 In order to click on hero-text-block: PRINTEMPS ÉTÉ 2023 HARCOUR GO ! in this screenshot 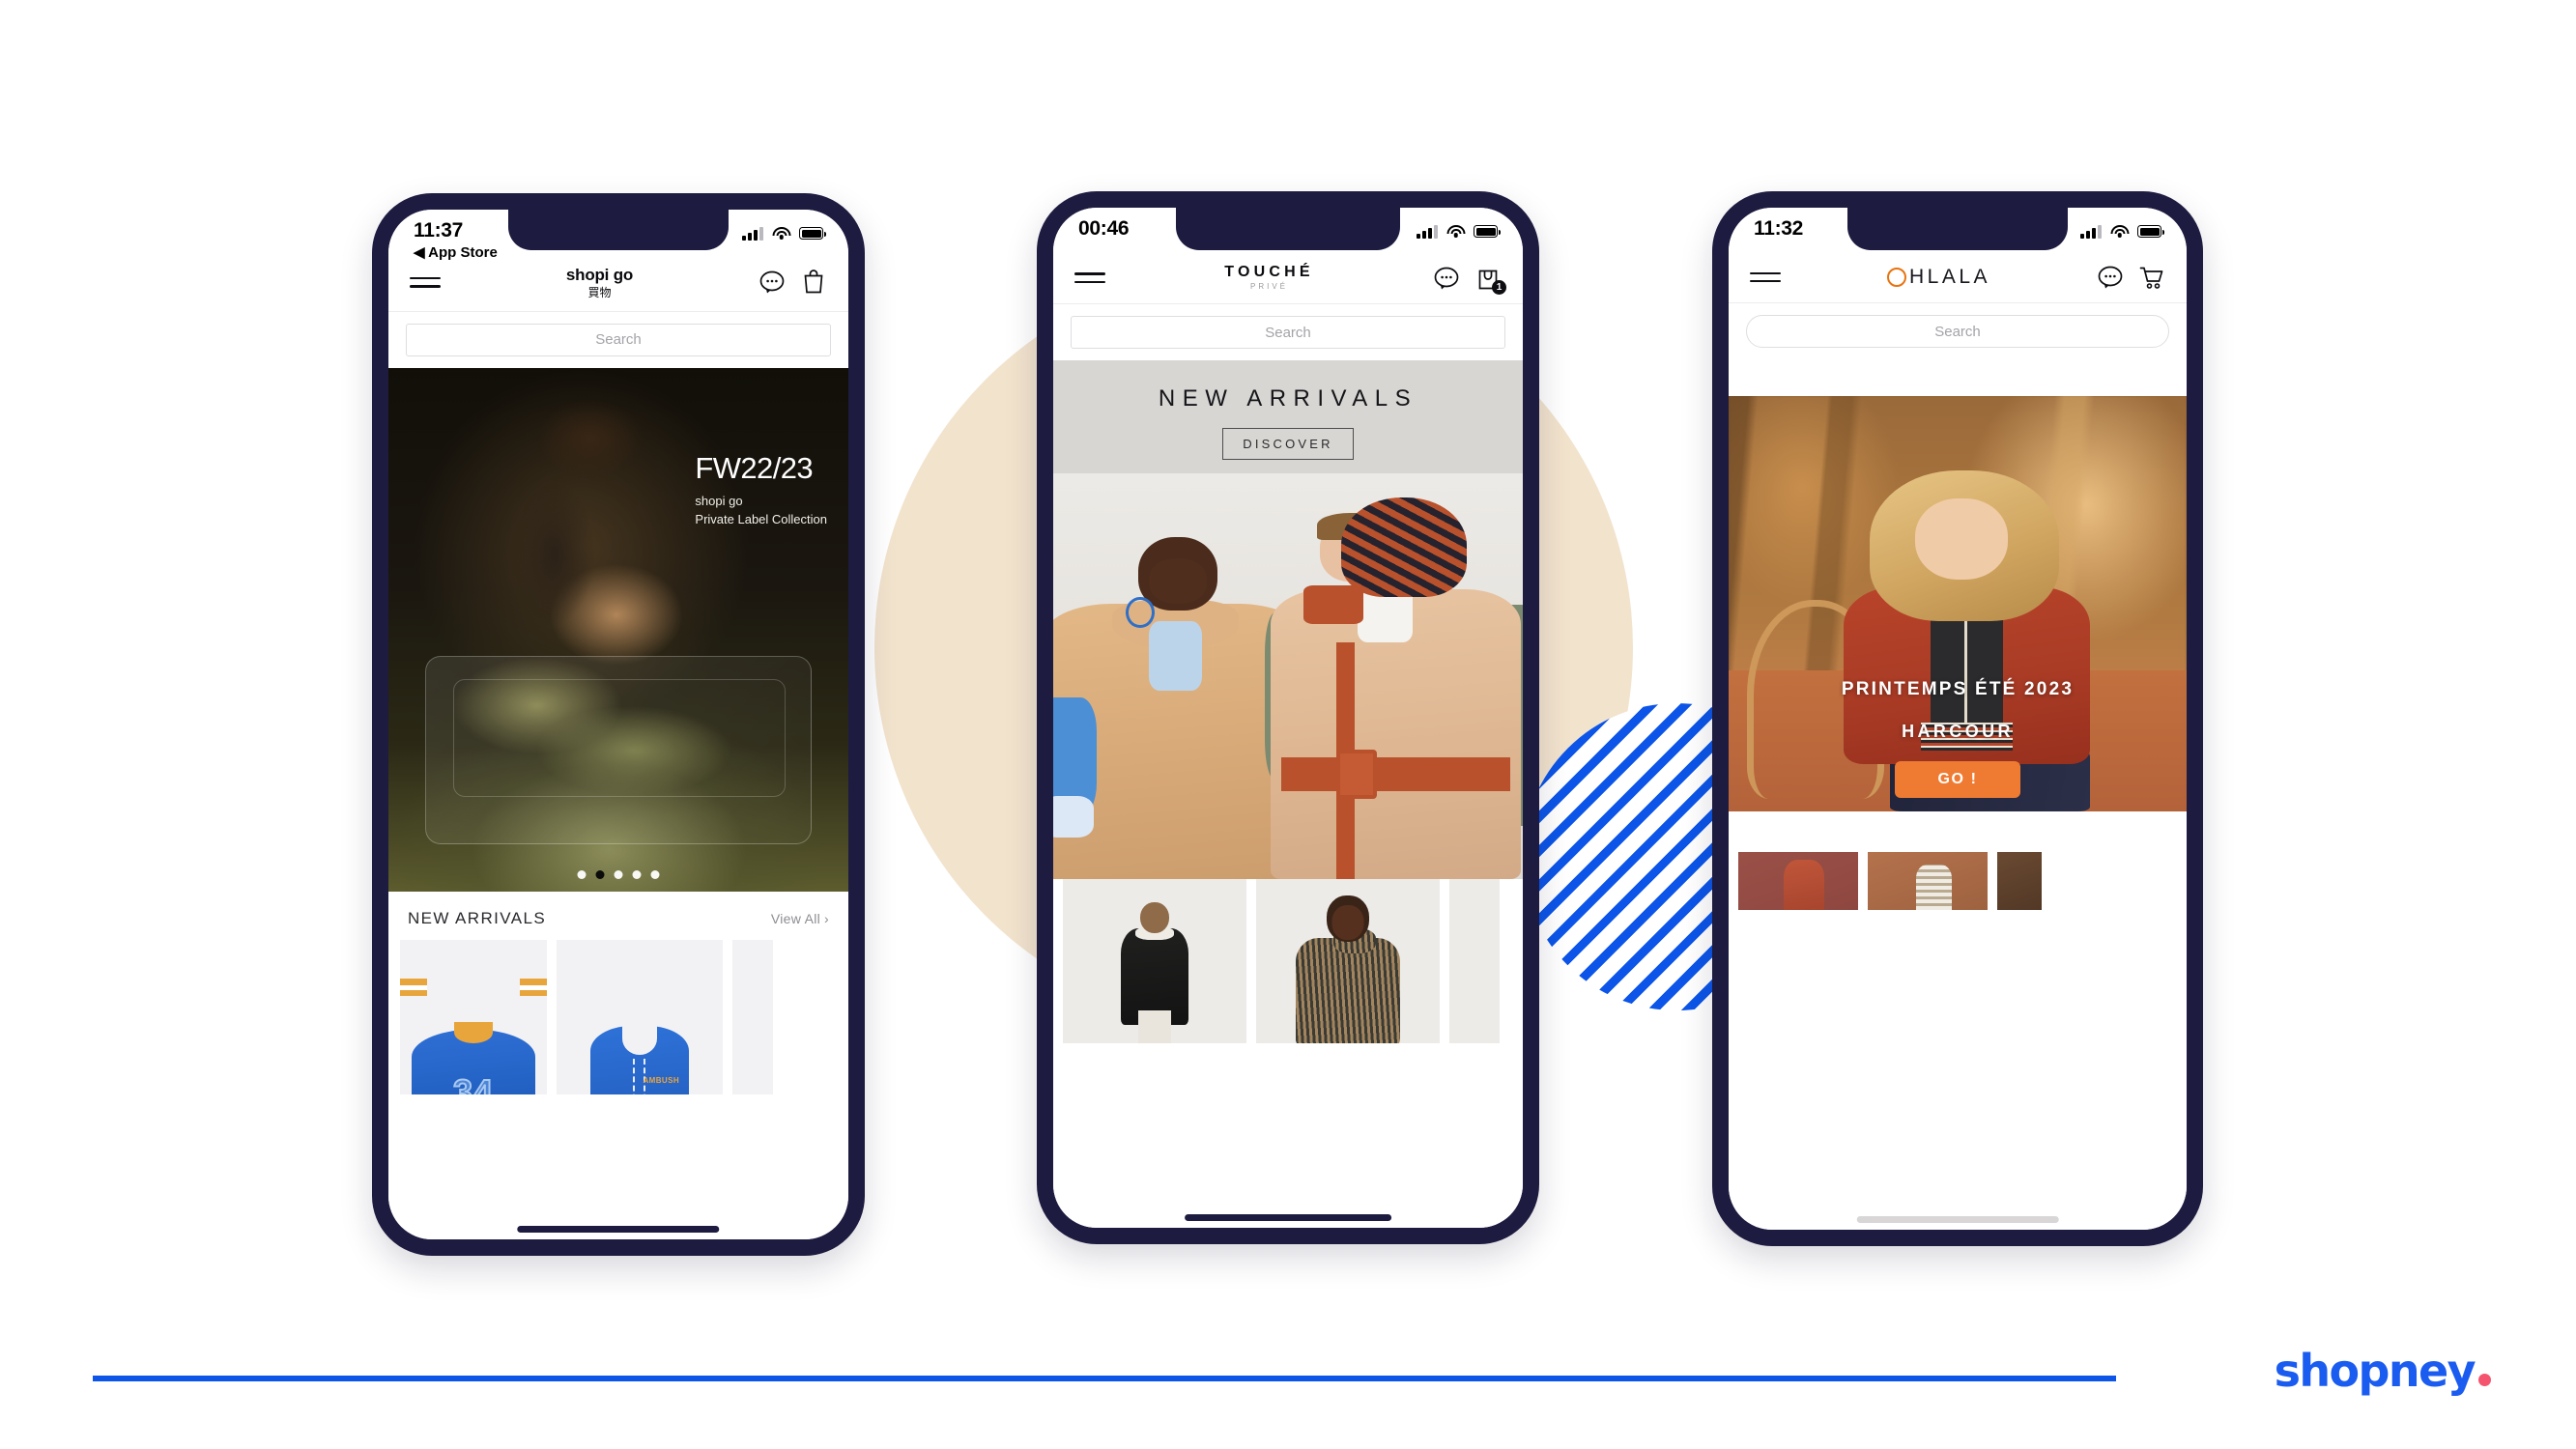, I will do `click(1958, 738)`.